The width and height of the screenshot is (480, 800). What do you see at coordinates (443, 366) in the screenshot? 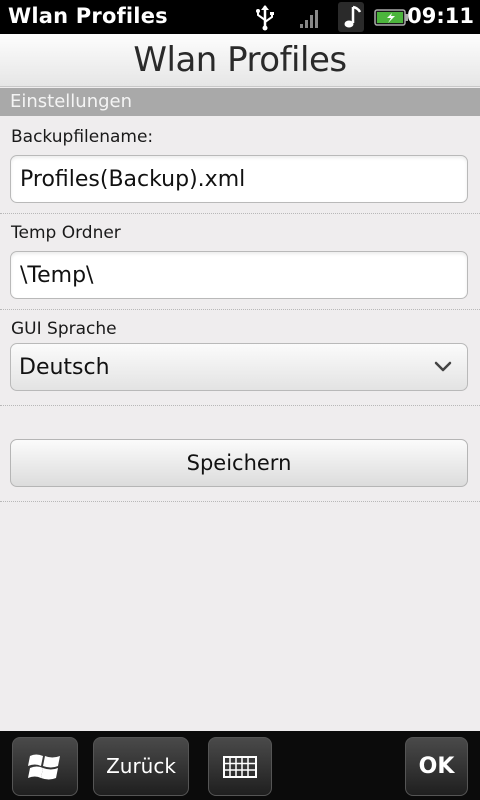
I see `chevron-down-icon` at bounding box center [443, 366].